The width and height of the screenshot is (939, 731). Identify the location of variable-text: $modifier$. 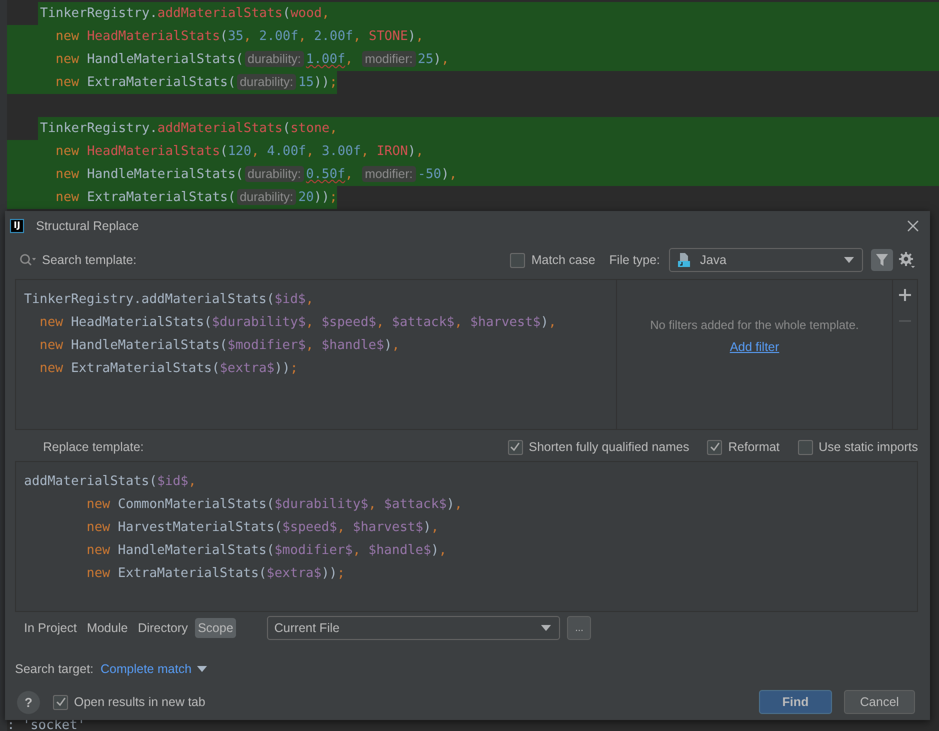
(313, 550).